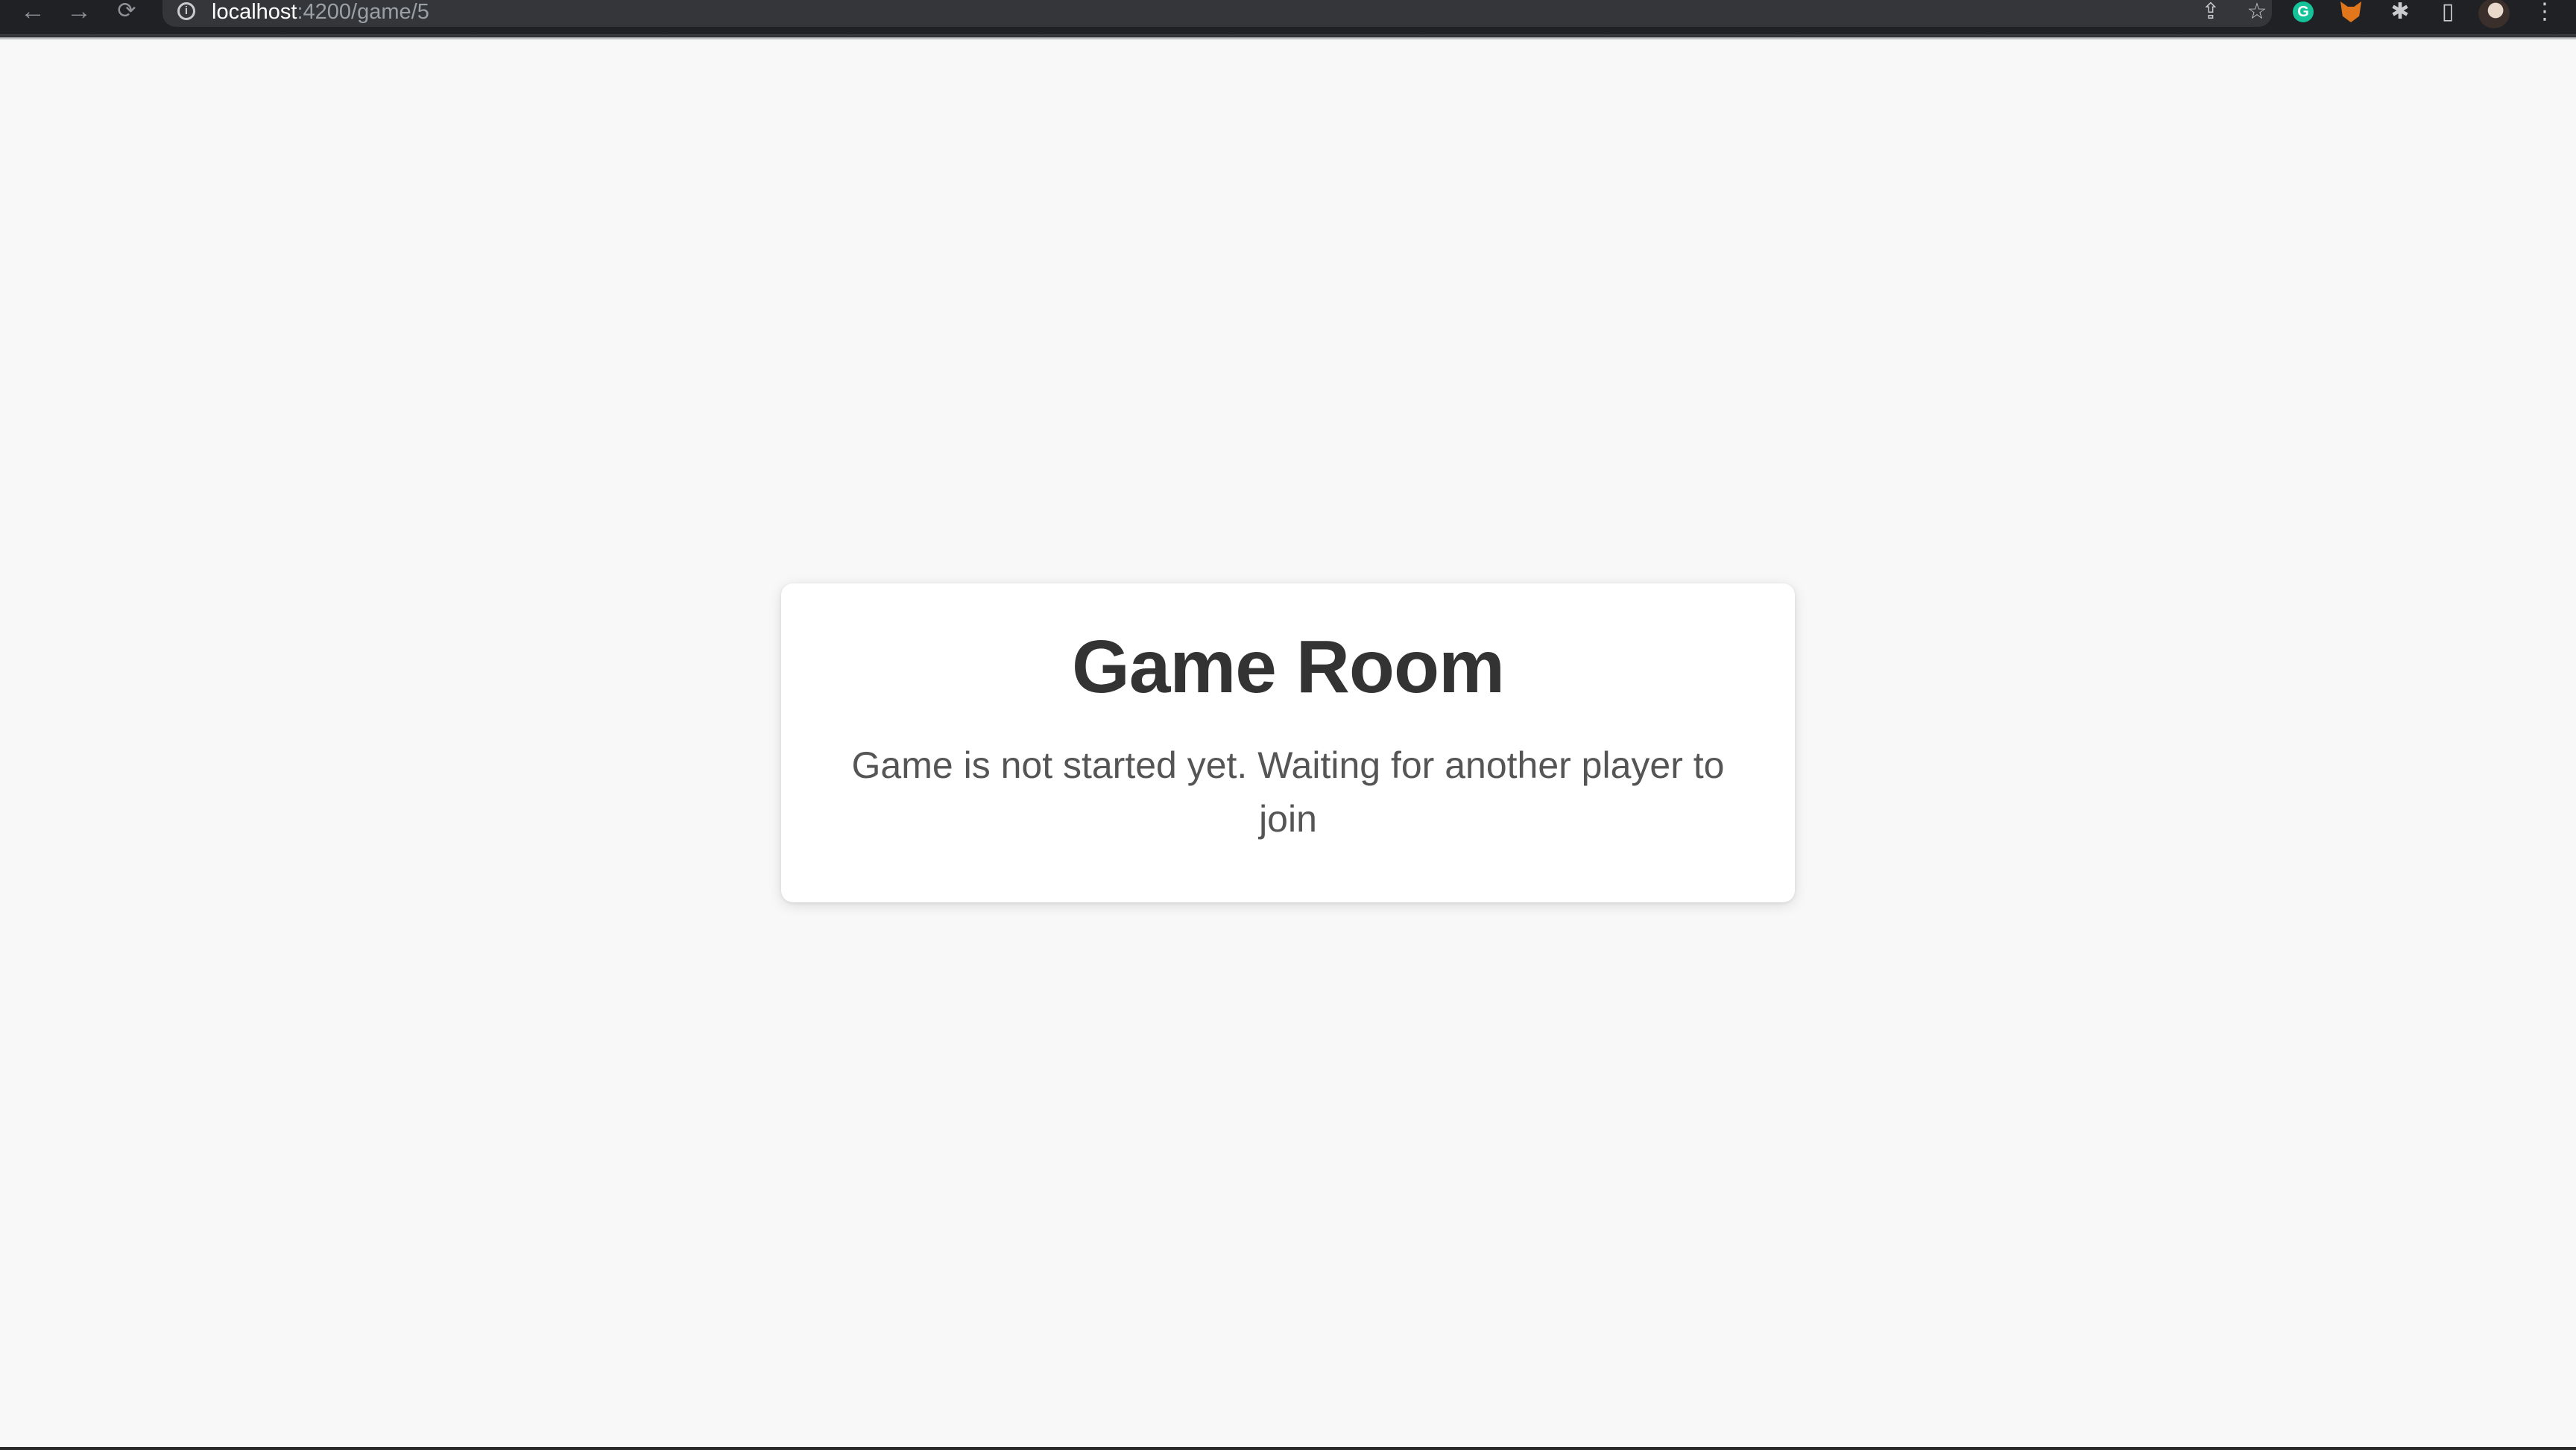  I want to click on fox-icon, so click(2350, 11).